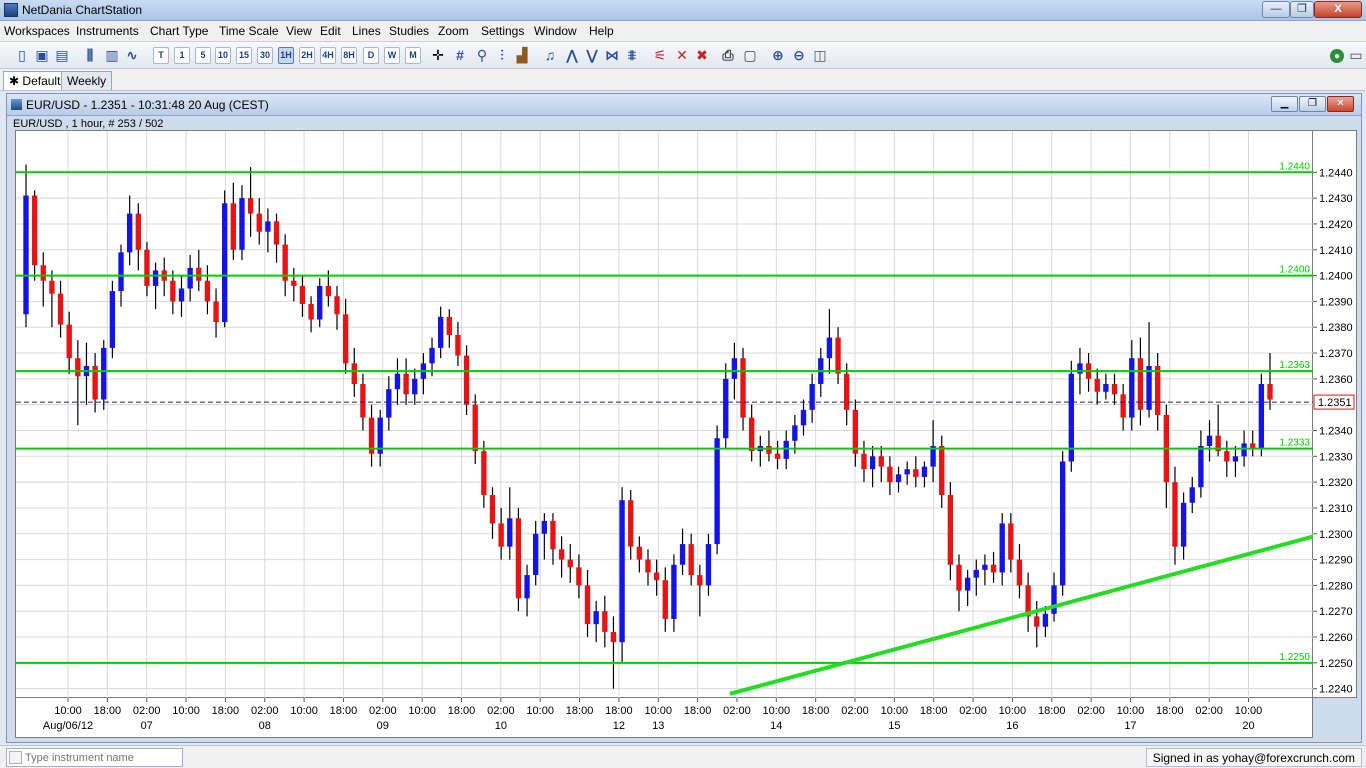 The width and height of the screenshot is (1366, 768). What do you see at coordinates (90, 55) in the screenshot?
I see `bar-chart-icon: ⫼` at bounding box center [90, 55].